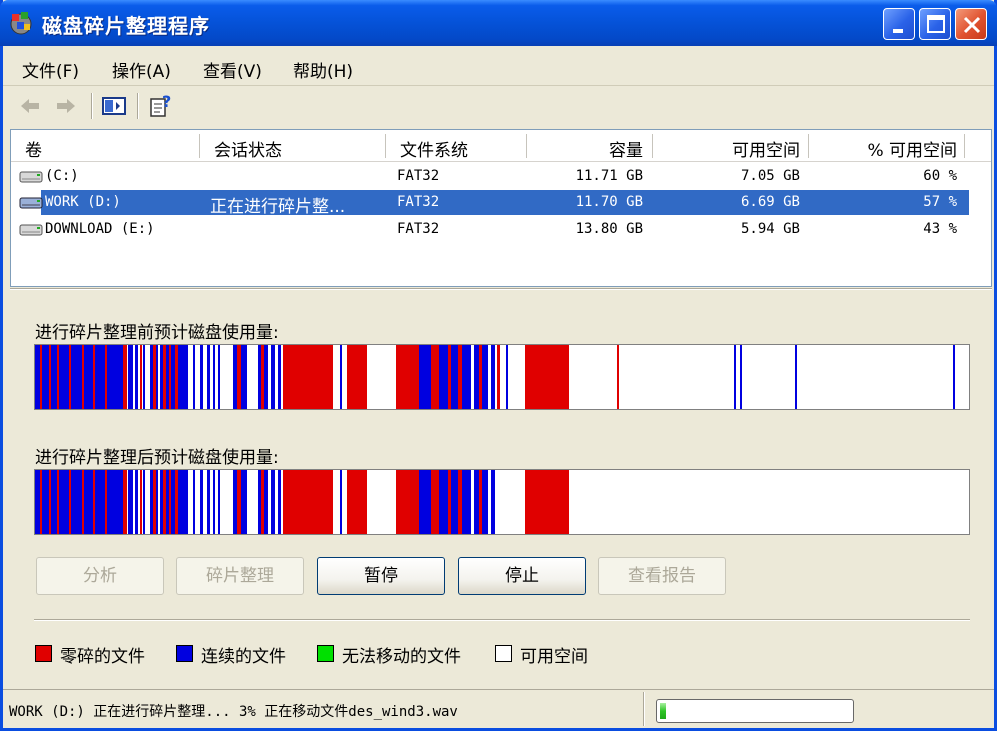 The height and width of the screenshot is (731, 997). I want to click on volume-pct-free: 43 %, so click(940, 229).